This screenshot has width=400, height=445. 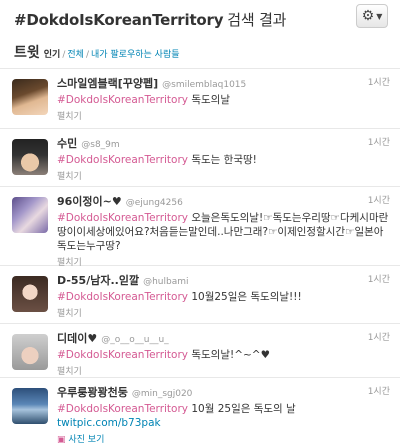 What do you see at coordinates (230, 355) in the screenshot?
I see `tweet-body: 독도의날!^~^♥` at bounding box center [230, 355].